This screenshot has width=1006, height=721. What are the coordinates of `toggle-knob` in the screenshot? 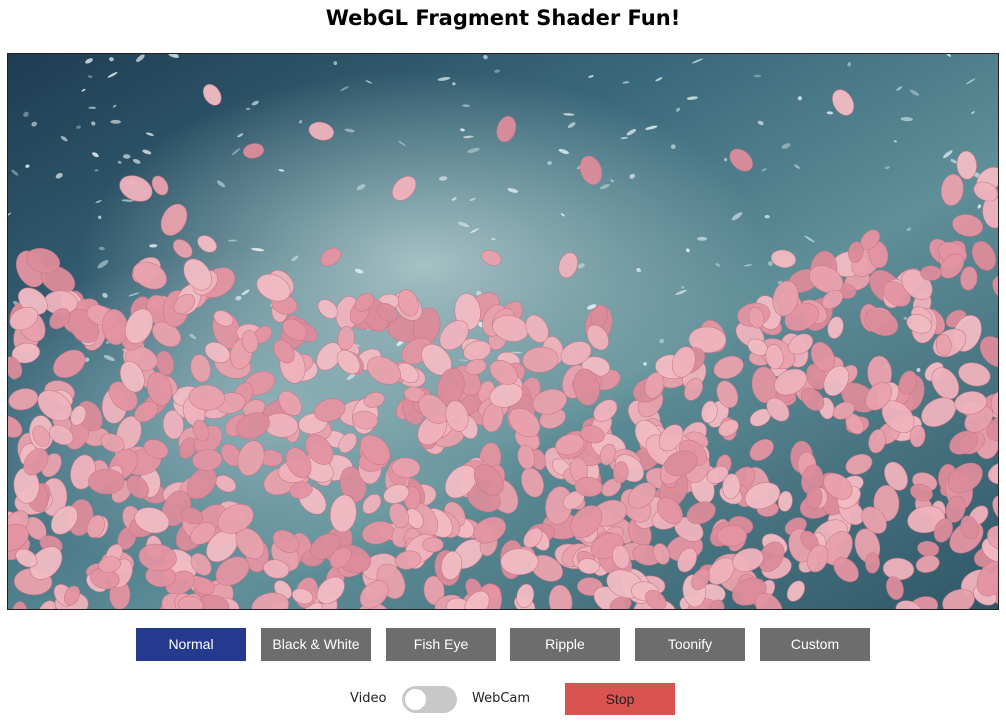 It's located at (415, 699).